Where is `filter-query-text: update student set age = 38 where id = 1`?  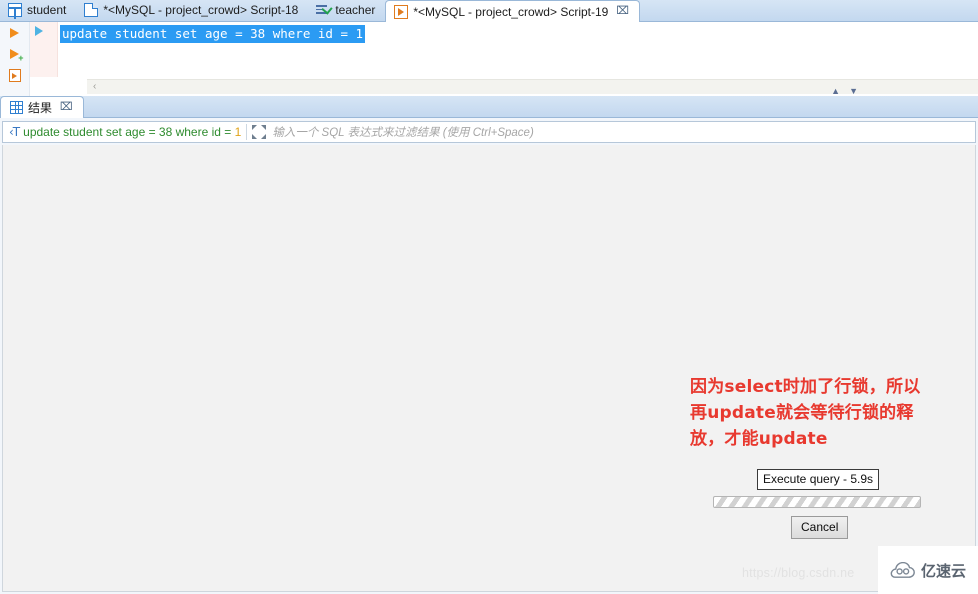 filter-query-text: update student set age = 38 where id = 1 is located at coordinates (132, 132).